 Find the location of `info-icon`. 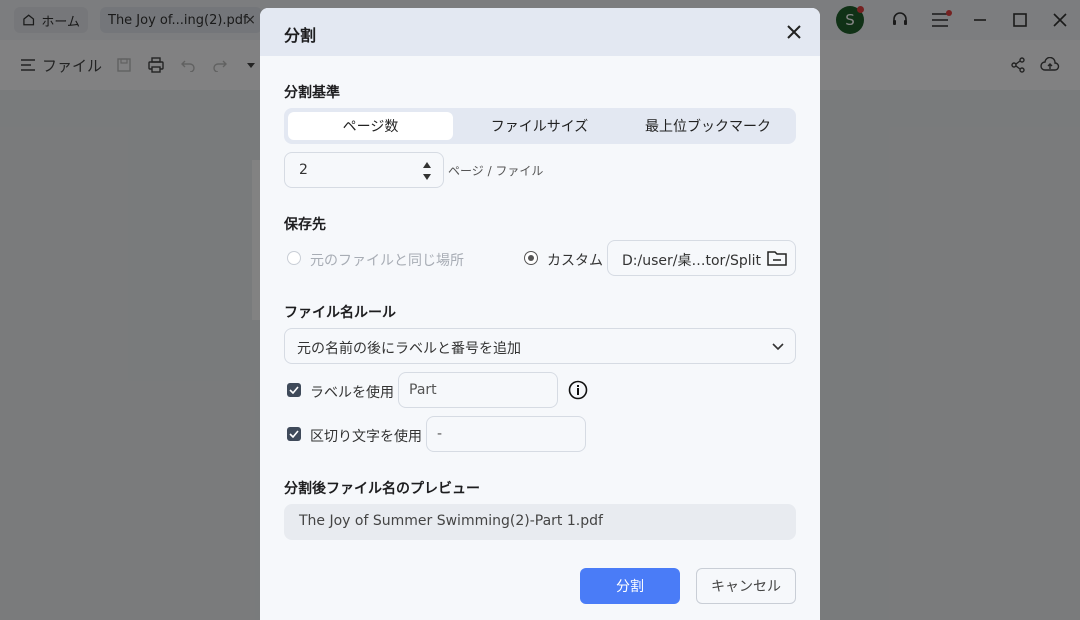

info-icon is located at coordinates (578, 390).